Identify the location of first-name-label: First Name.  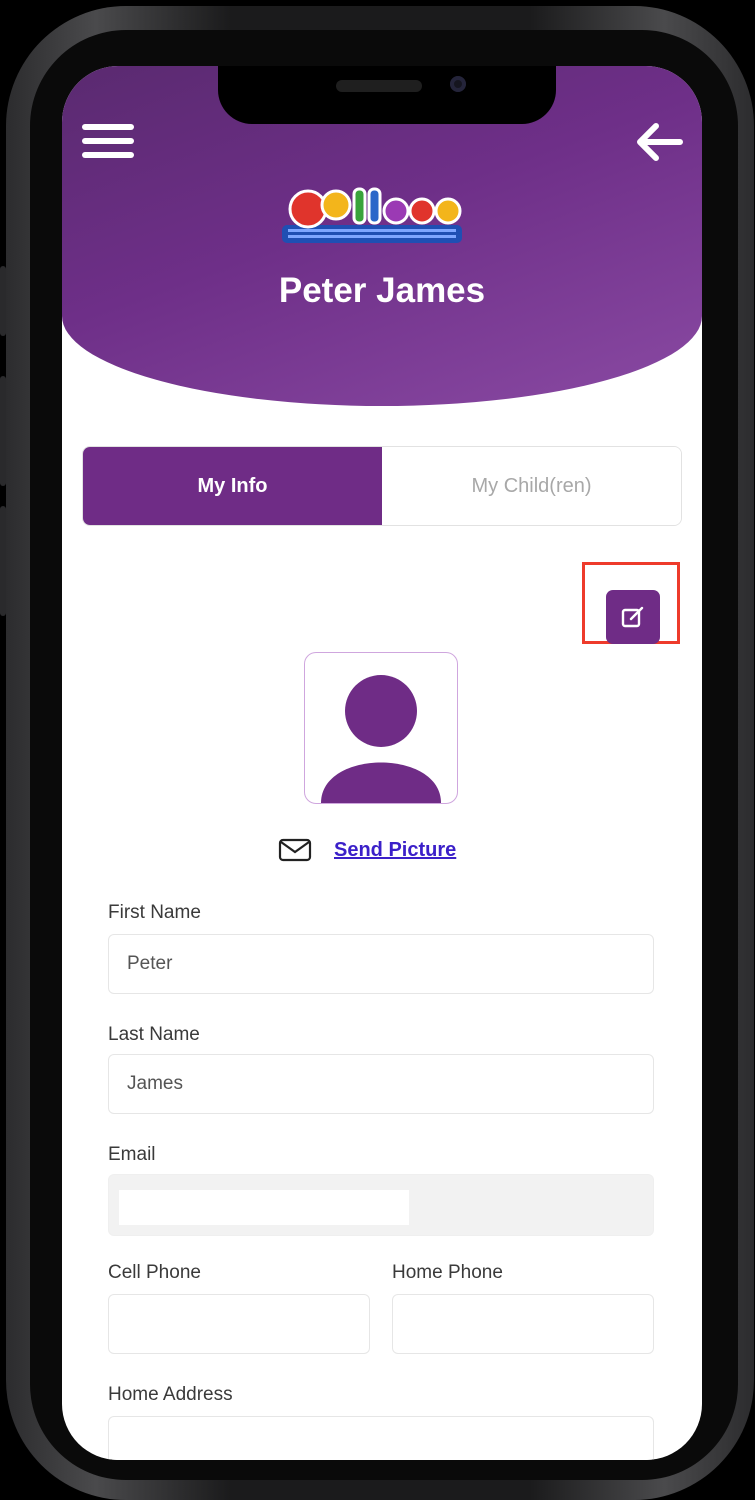
(154, 912).